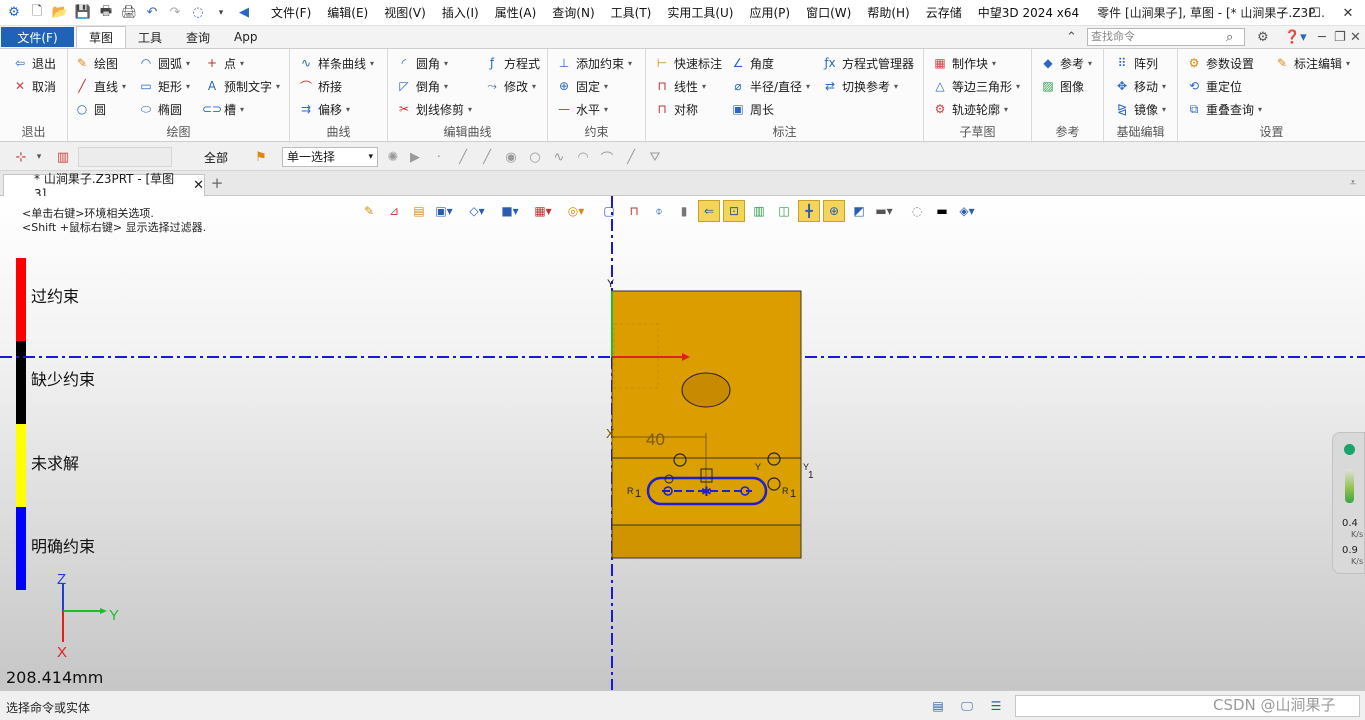 The width and height of the screenshot is (1365, 720). I want to click on close-window-button: ✕, so click(1348, 13).